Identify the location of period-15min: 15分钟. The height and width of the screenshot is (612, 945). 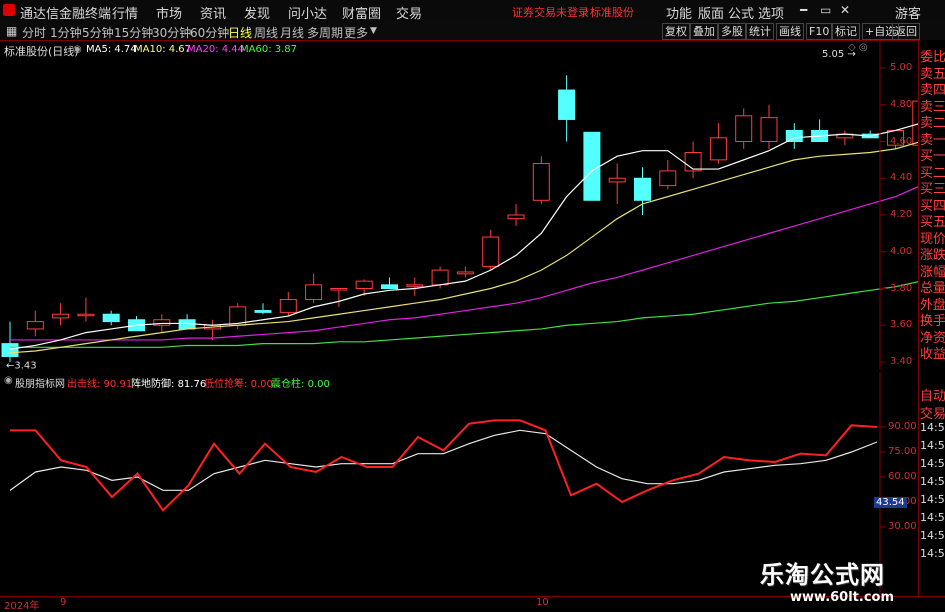
(133, 32).